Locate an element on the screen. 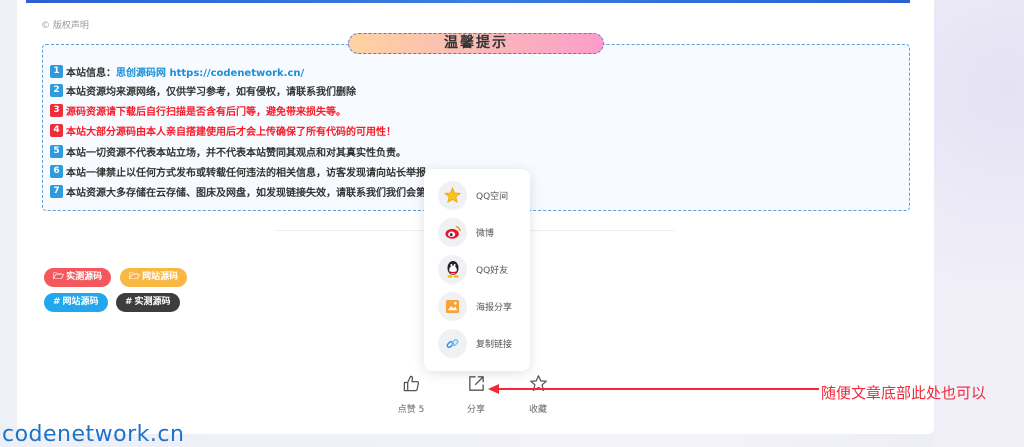  share-weibo: 微博 is located at coordinates (466, 232).